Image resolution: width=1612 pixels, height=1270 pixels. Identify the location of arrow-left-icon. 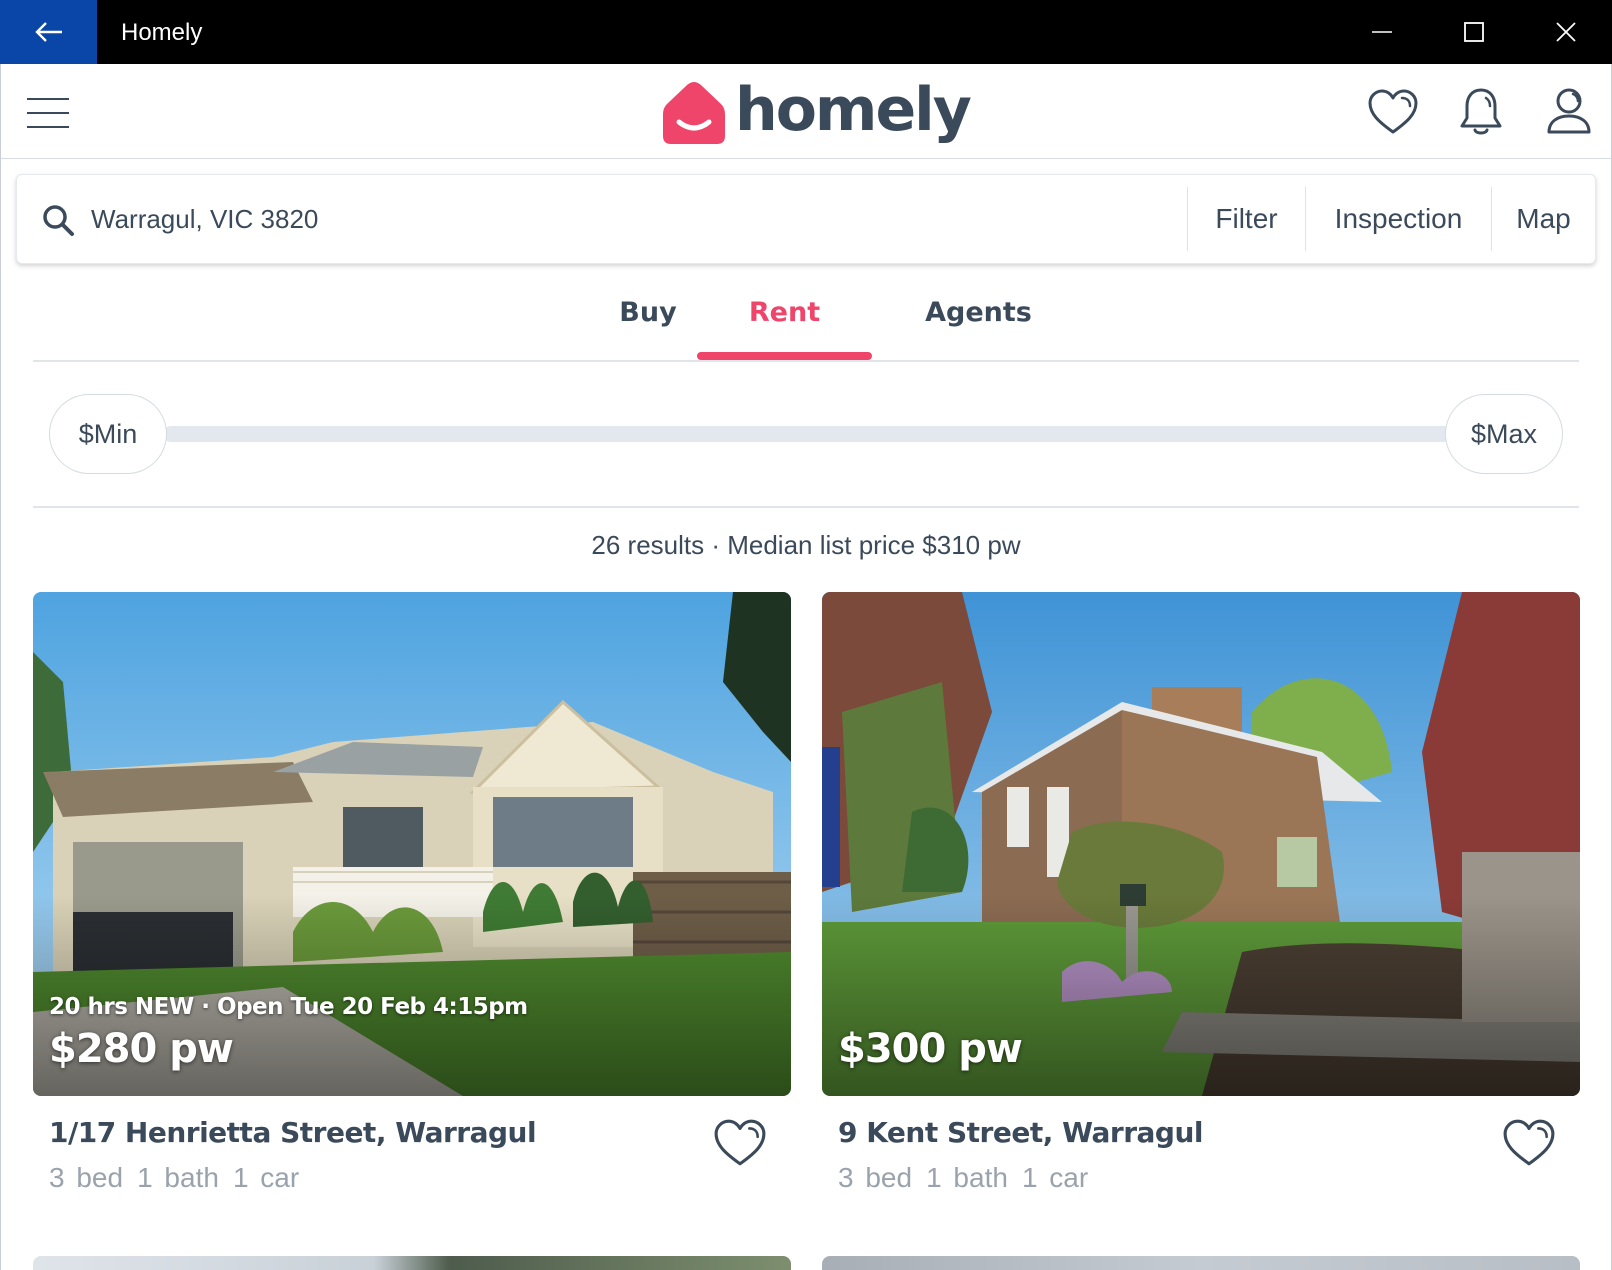
(48, 32).